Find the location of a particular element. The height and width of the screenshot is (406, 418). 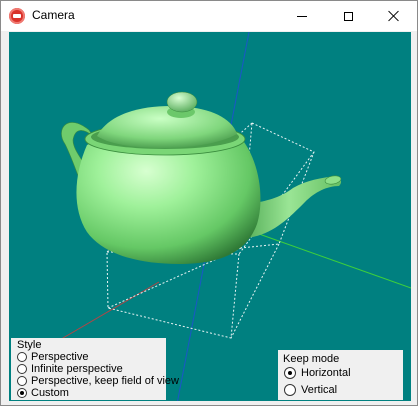

style-option-custom: Custom is located at coordinates (43, 393).